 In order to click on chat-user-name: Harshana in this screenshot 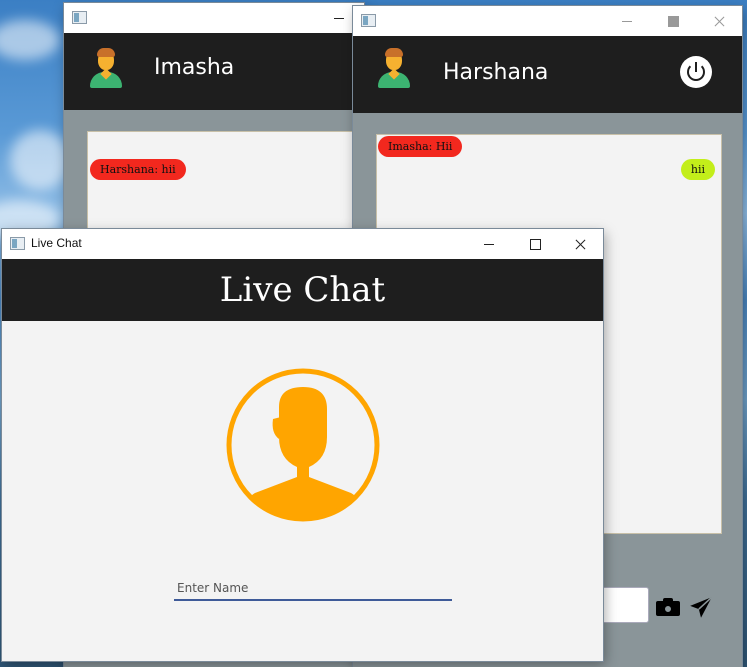, I will do `click(496, 72)`.